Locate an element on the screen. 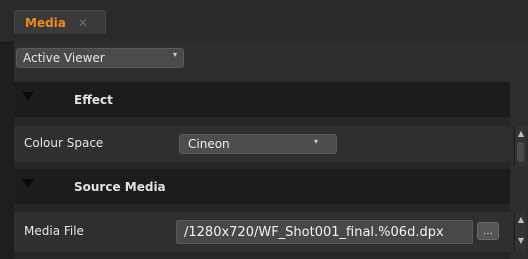 The width and height of the screenshot is (528, 259). colour-space-value: Cineon is located at coordinates (209, 144).